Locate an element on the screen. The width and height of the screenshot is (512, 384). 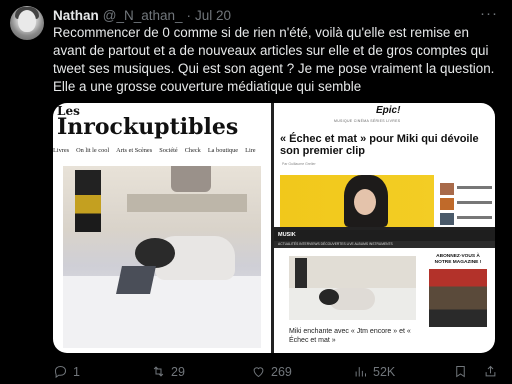
tweet-actions: 1 29 269 52K is located at coordinates (279, 372).